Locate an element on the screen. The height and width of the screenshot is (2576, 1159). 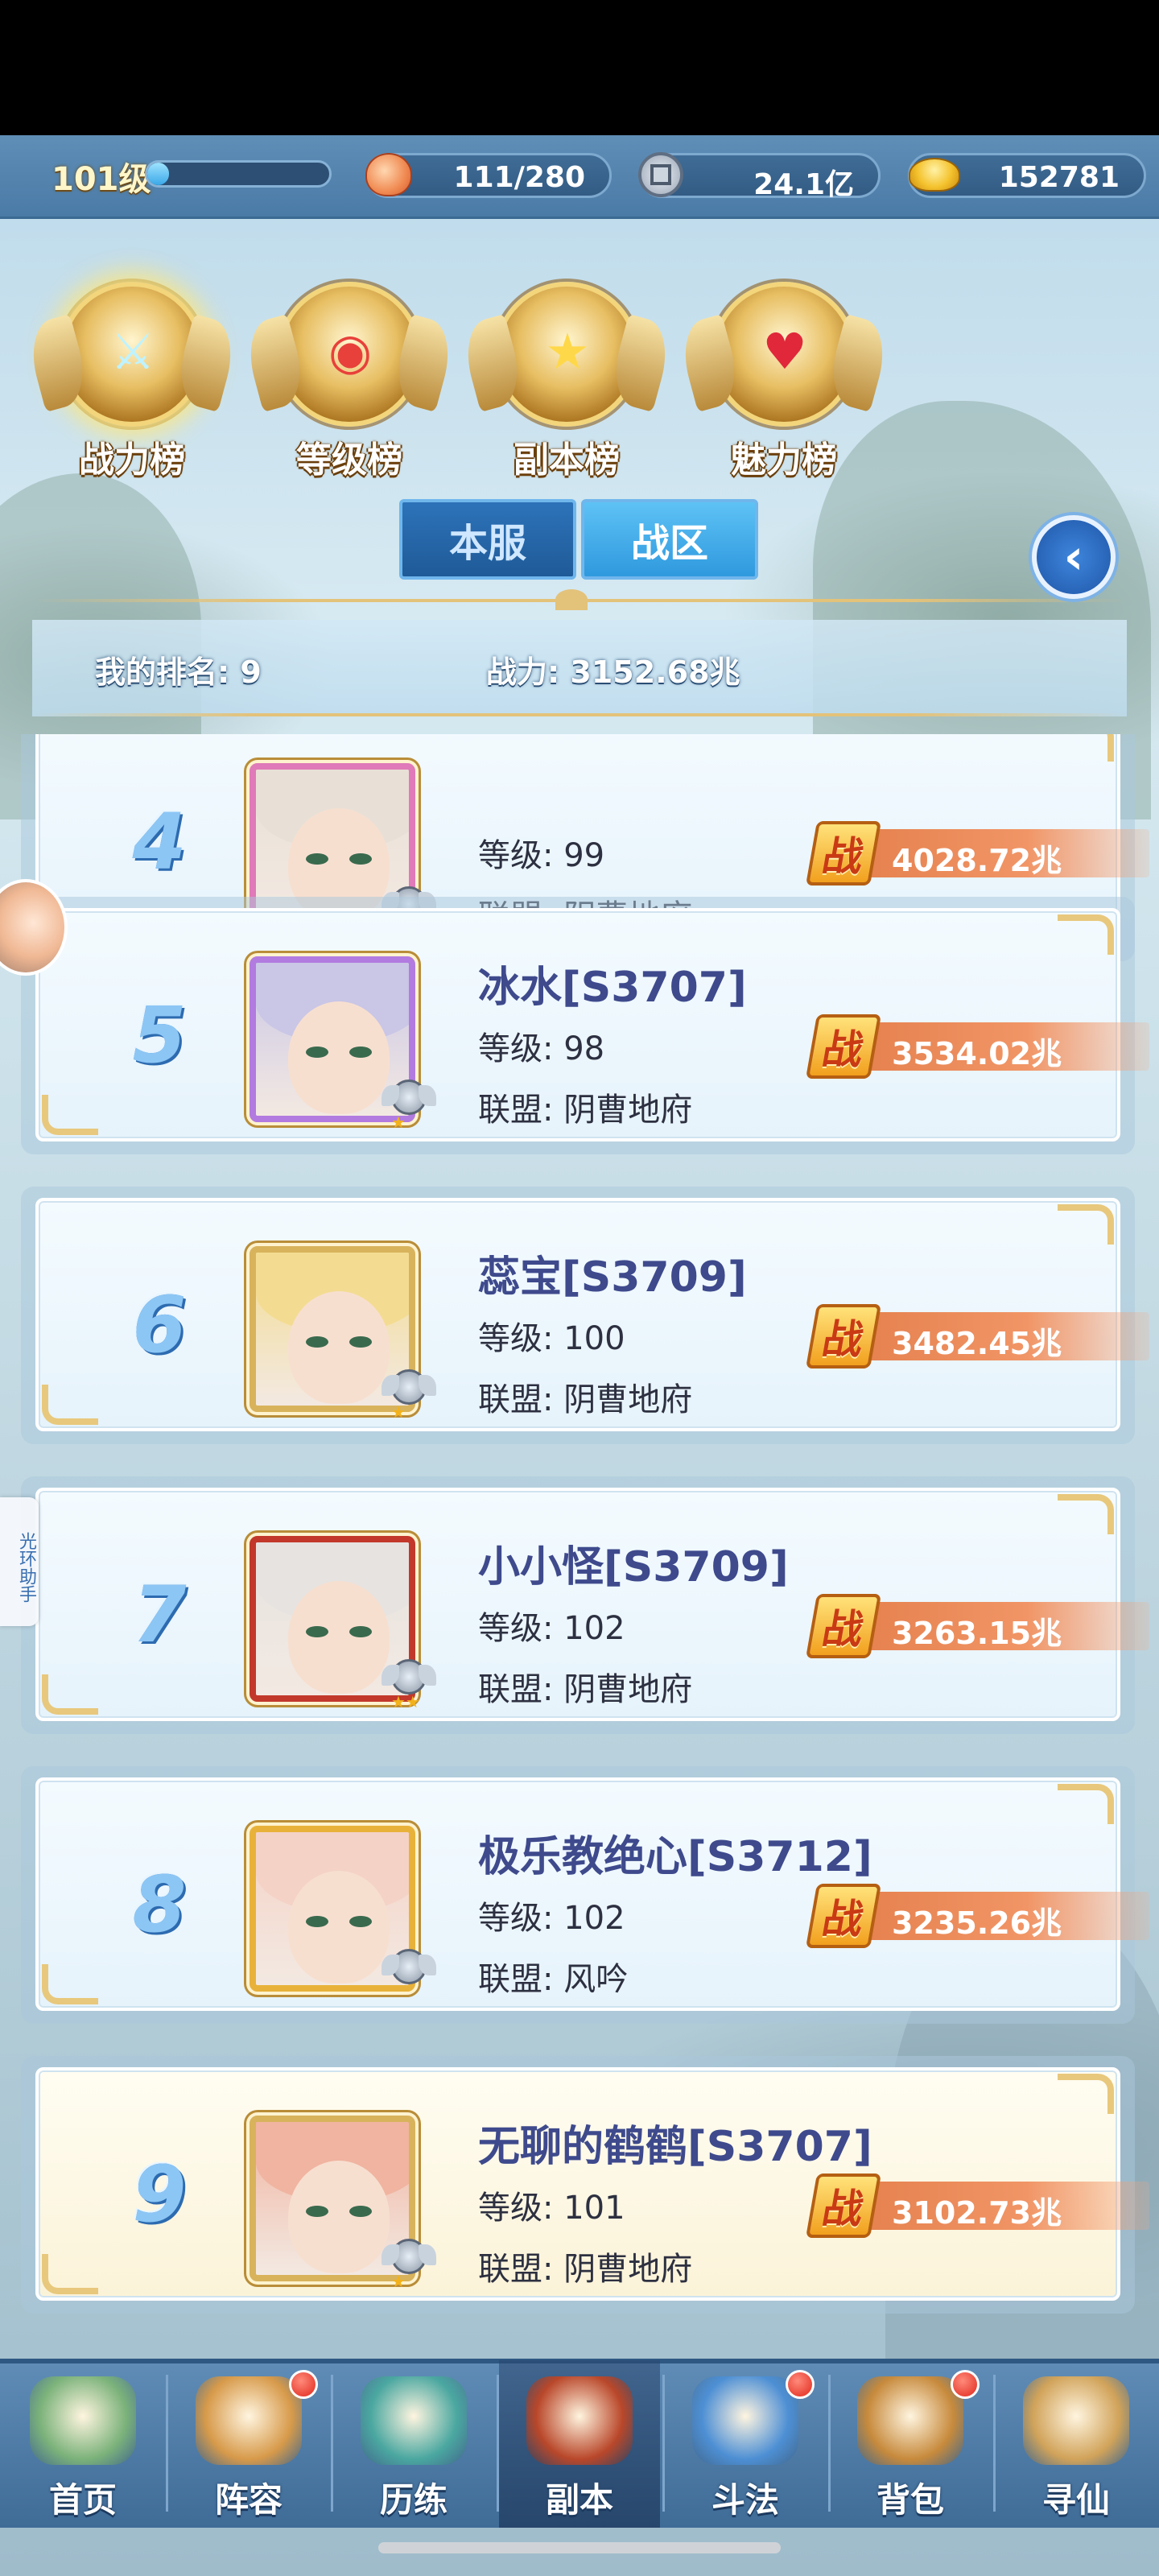
nav-item-3: 副本 is located at coordinates (579, 2444).